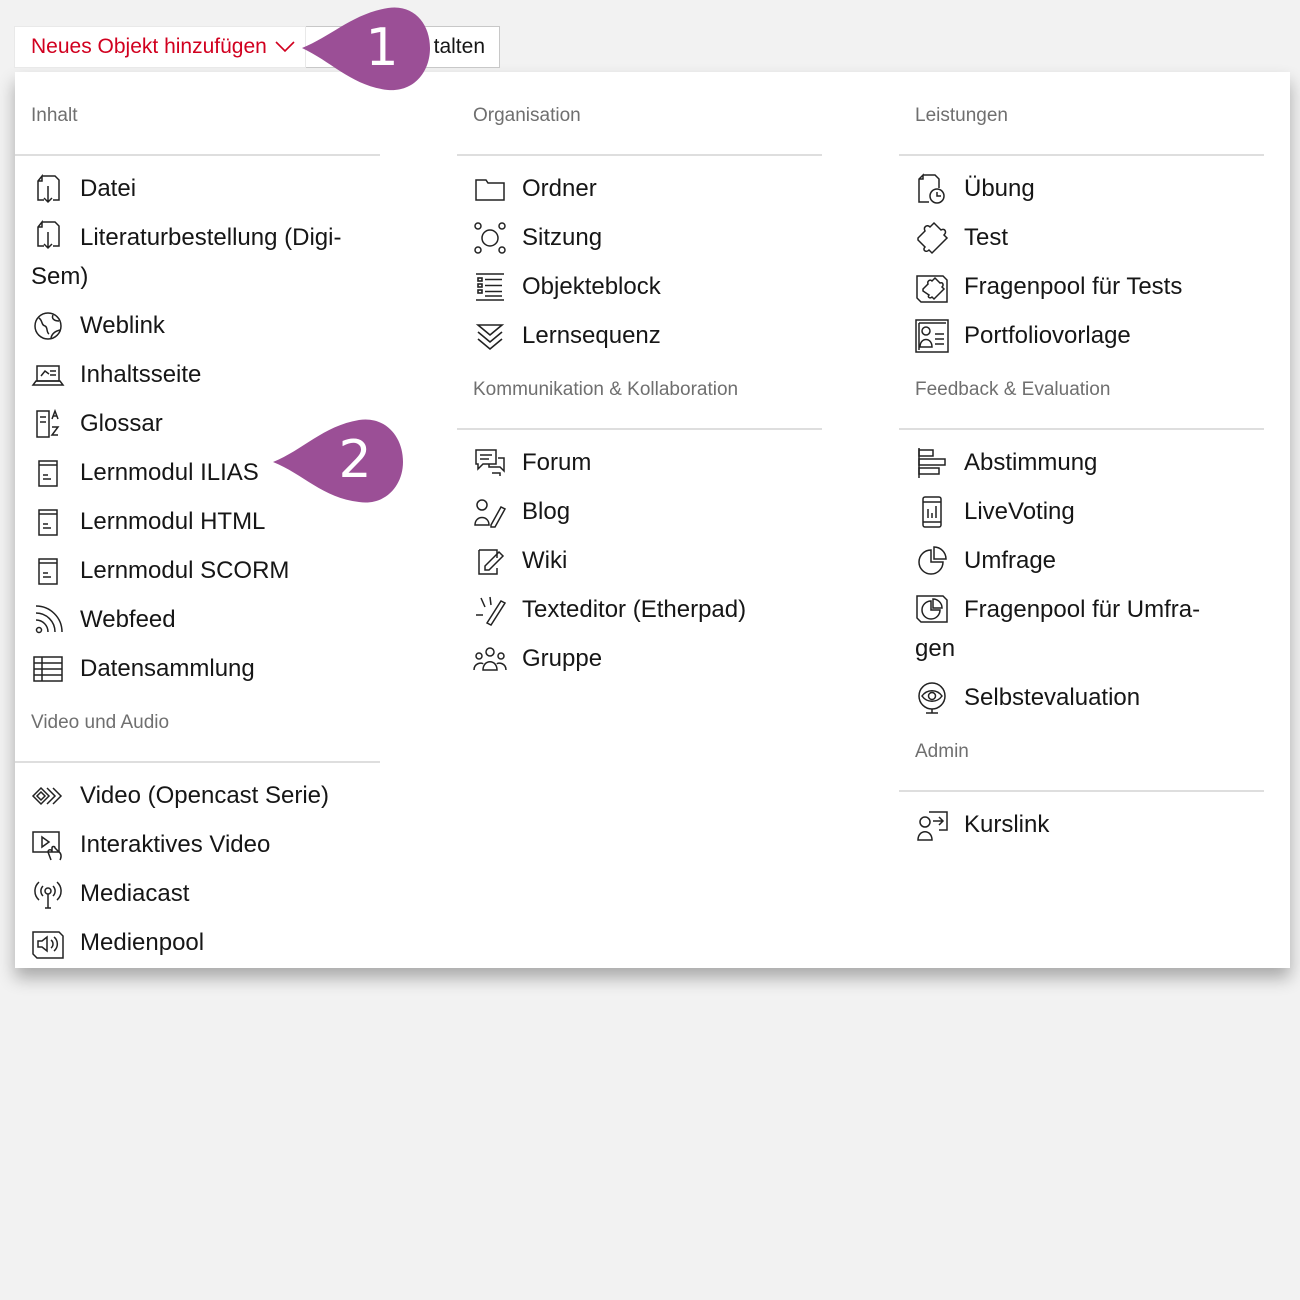  What do you see at coordinates (639, 188) in the screenshot?
I see `menu-item-ordner: Ordner` at bounding box center [639, 188].